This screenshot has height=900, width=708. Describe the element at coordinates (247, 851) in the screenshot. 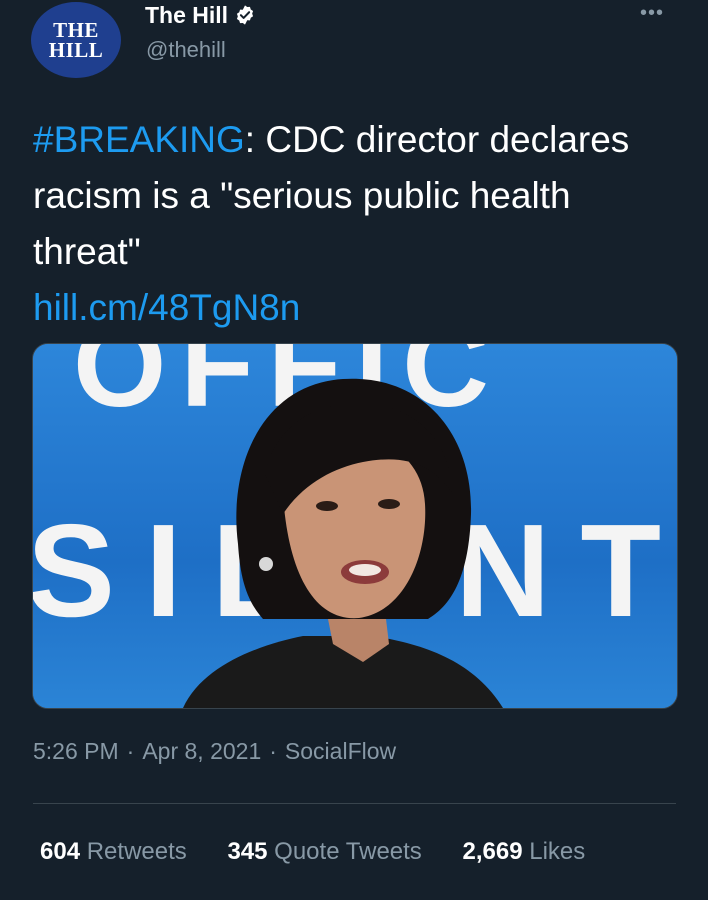

I see `quote-tweets-count: 345` at that location.